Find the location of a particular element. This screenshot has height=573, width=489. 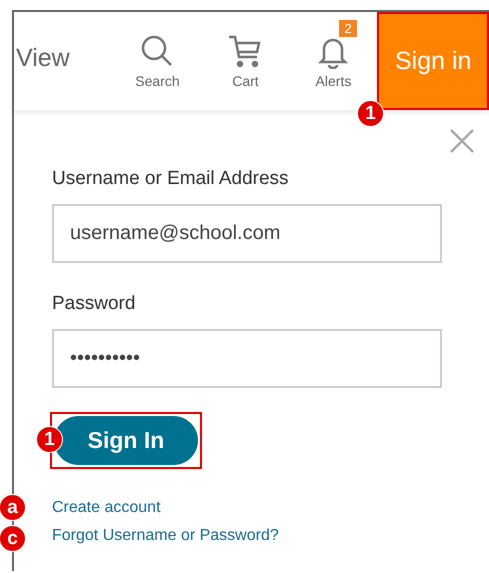

link: Forgot Username or Password? is located at coordinates (165, 536).